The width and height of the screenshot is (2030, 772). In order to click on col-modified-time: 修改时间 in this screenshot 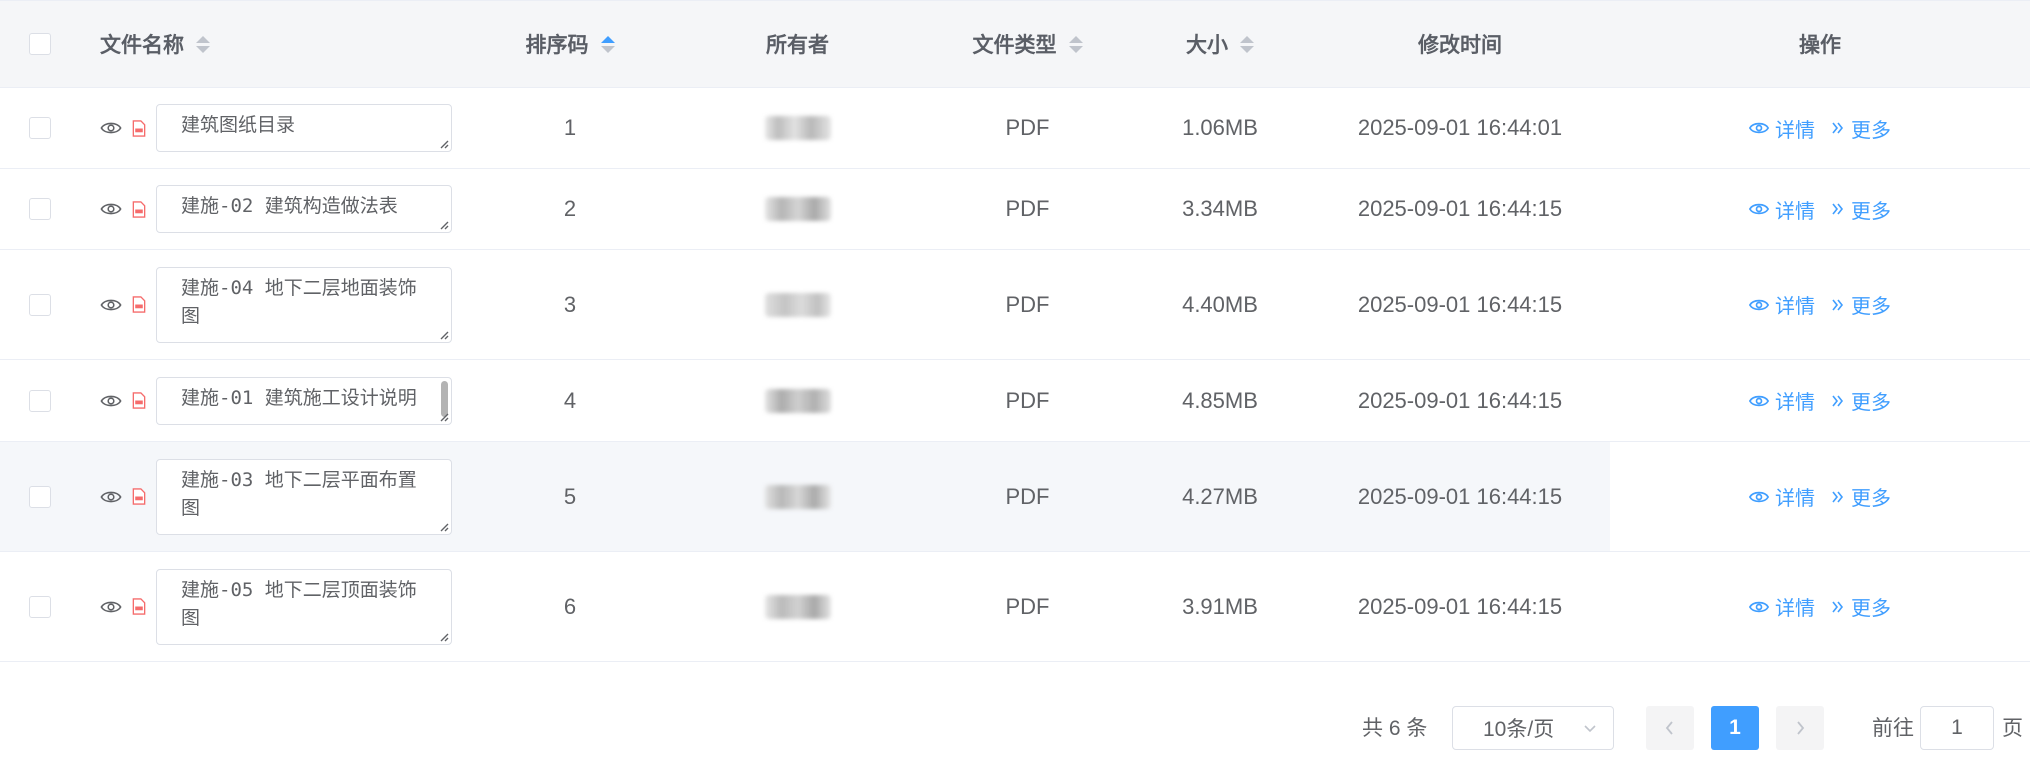, I will do `click(1460, 44)`.